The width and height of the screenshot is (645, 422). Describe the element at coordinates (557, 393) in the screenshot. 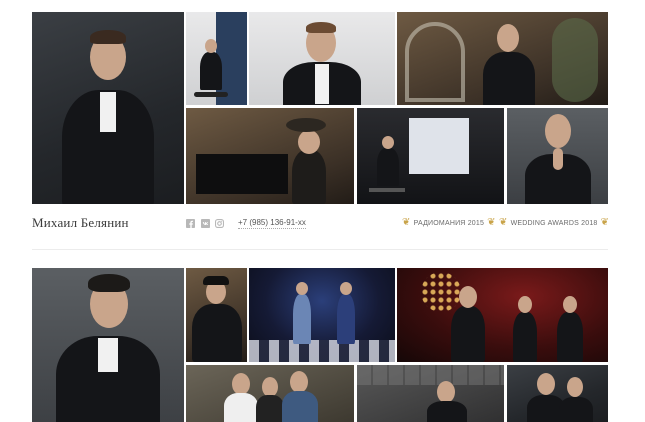

I see `profile-2-photo-duo` at that location.